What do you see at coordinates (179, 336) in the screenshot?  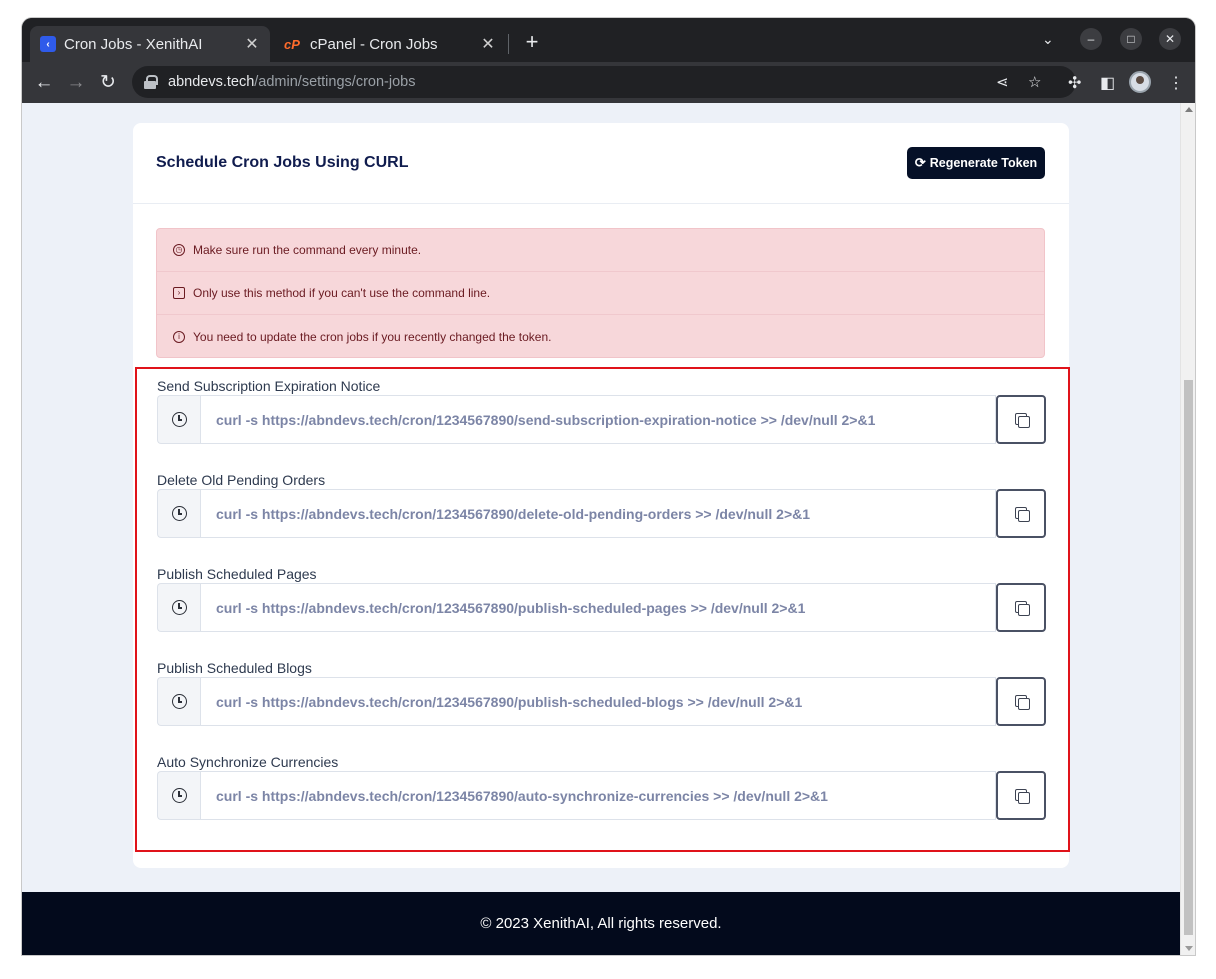 I see `info-icon: i` at bounding box center [179, 336].